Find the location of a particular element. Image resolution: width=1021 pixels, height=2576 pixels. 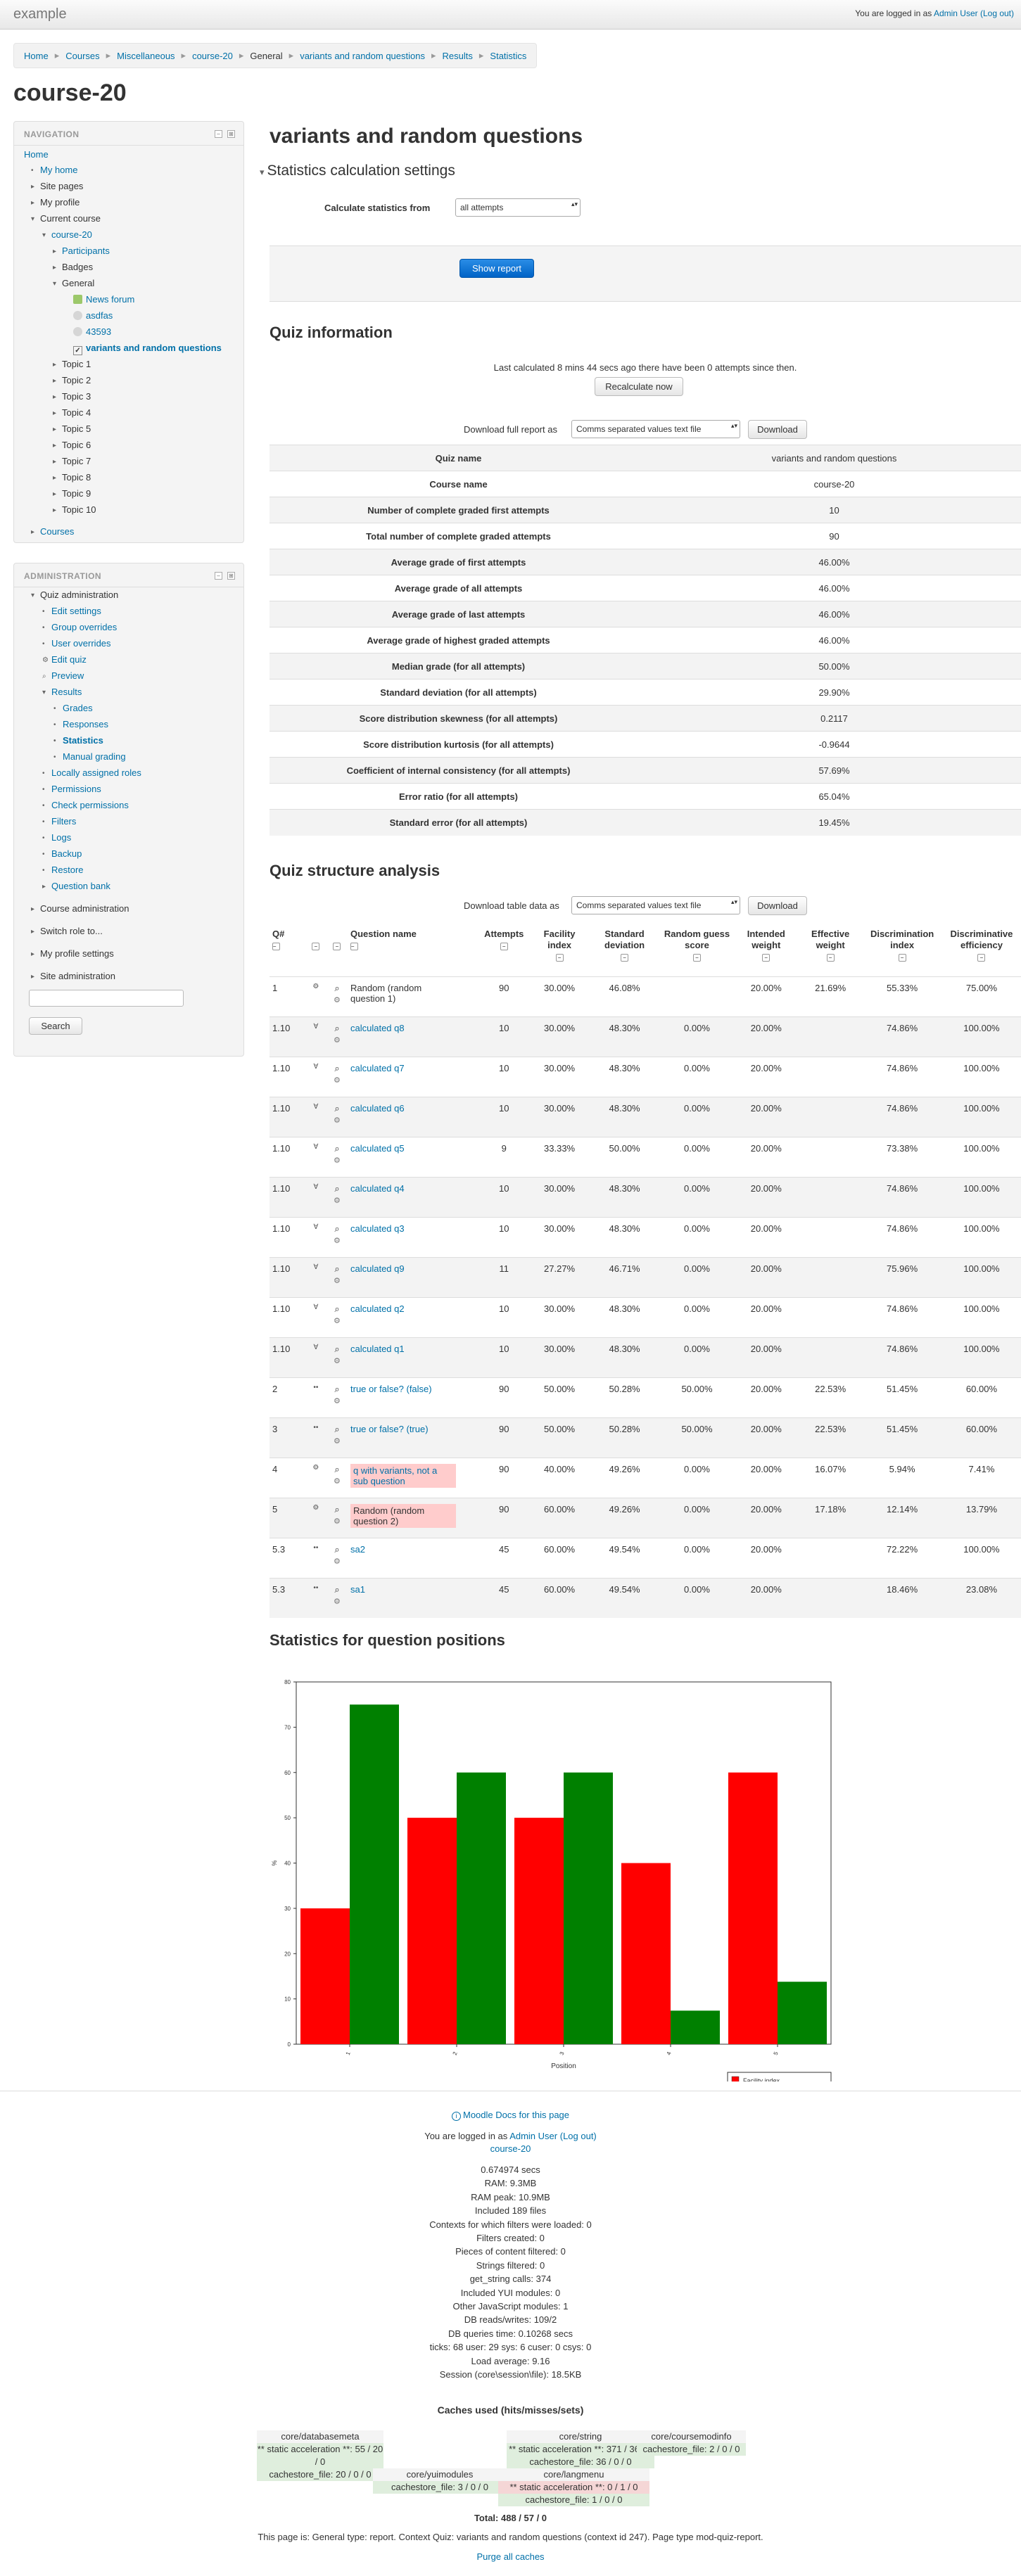

col-header: Attempts – is located at coordinates (504, 951).